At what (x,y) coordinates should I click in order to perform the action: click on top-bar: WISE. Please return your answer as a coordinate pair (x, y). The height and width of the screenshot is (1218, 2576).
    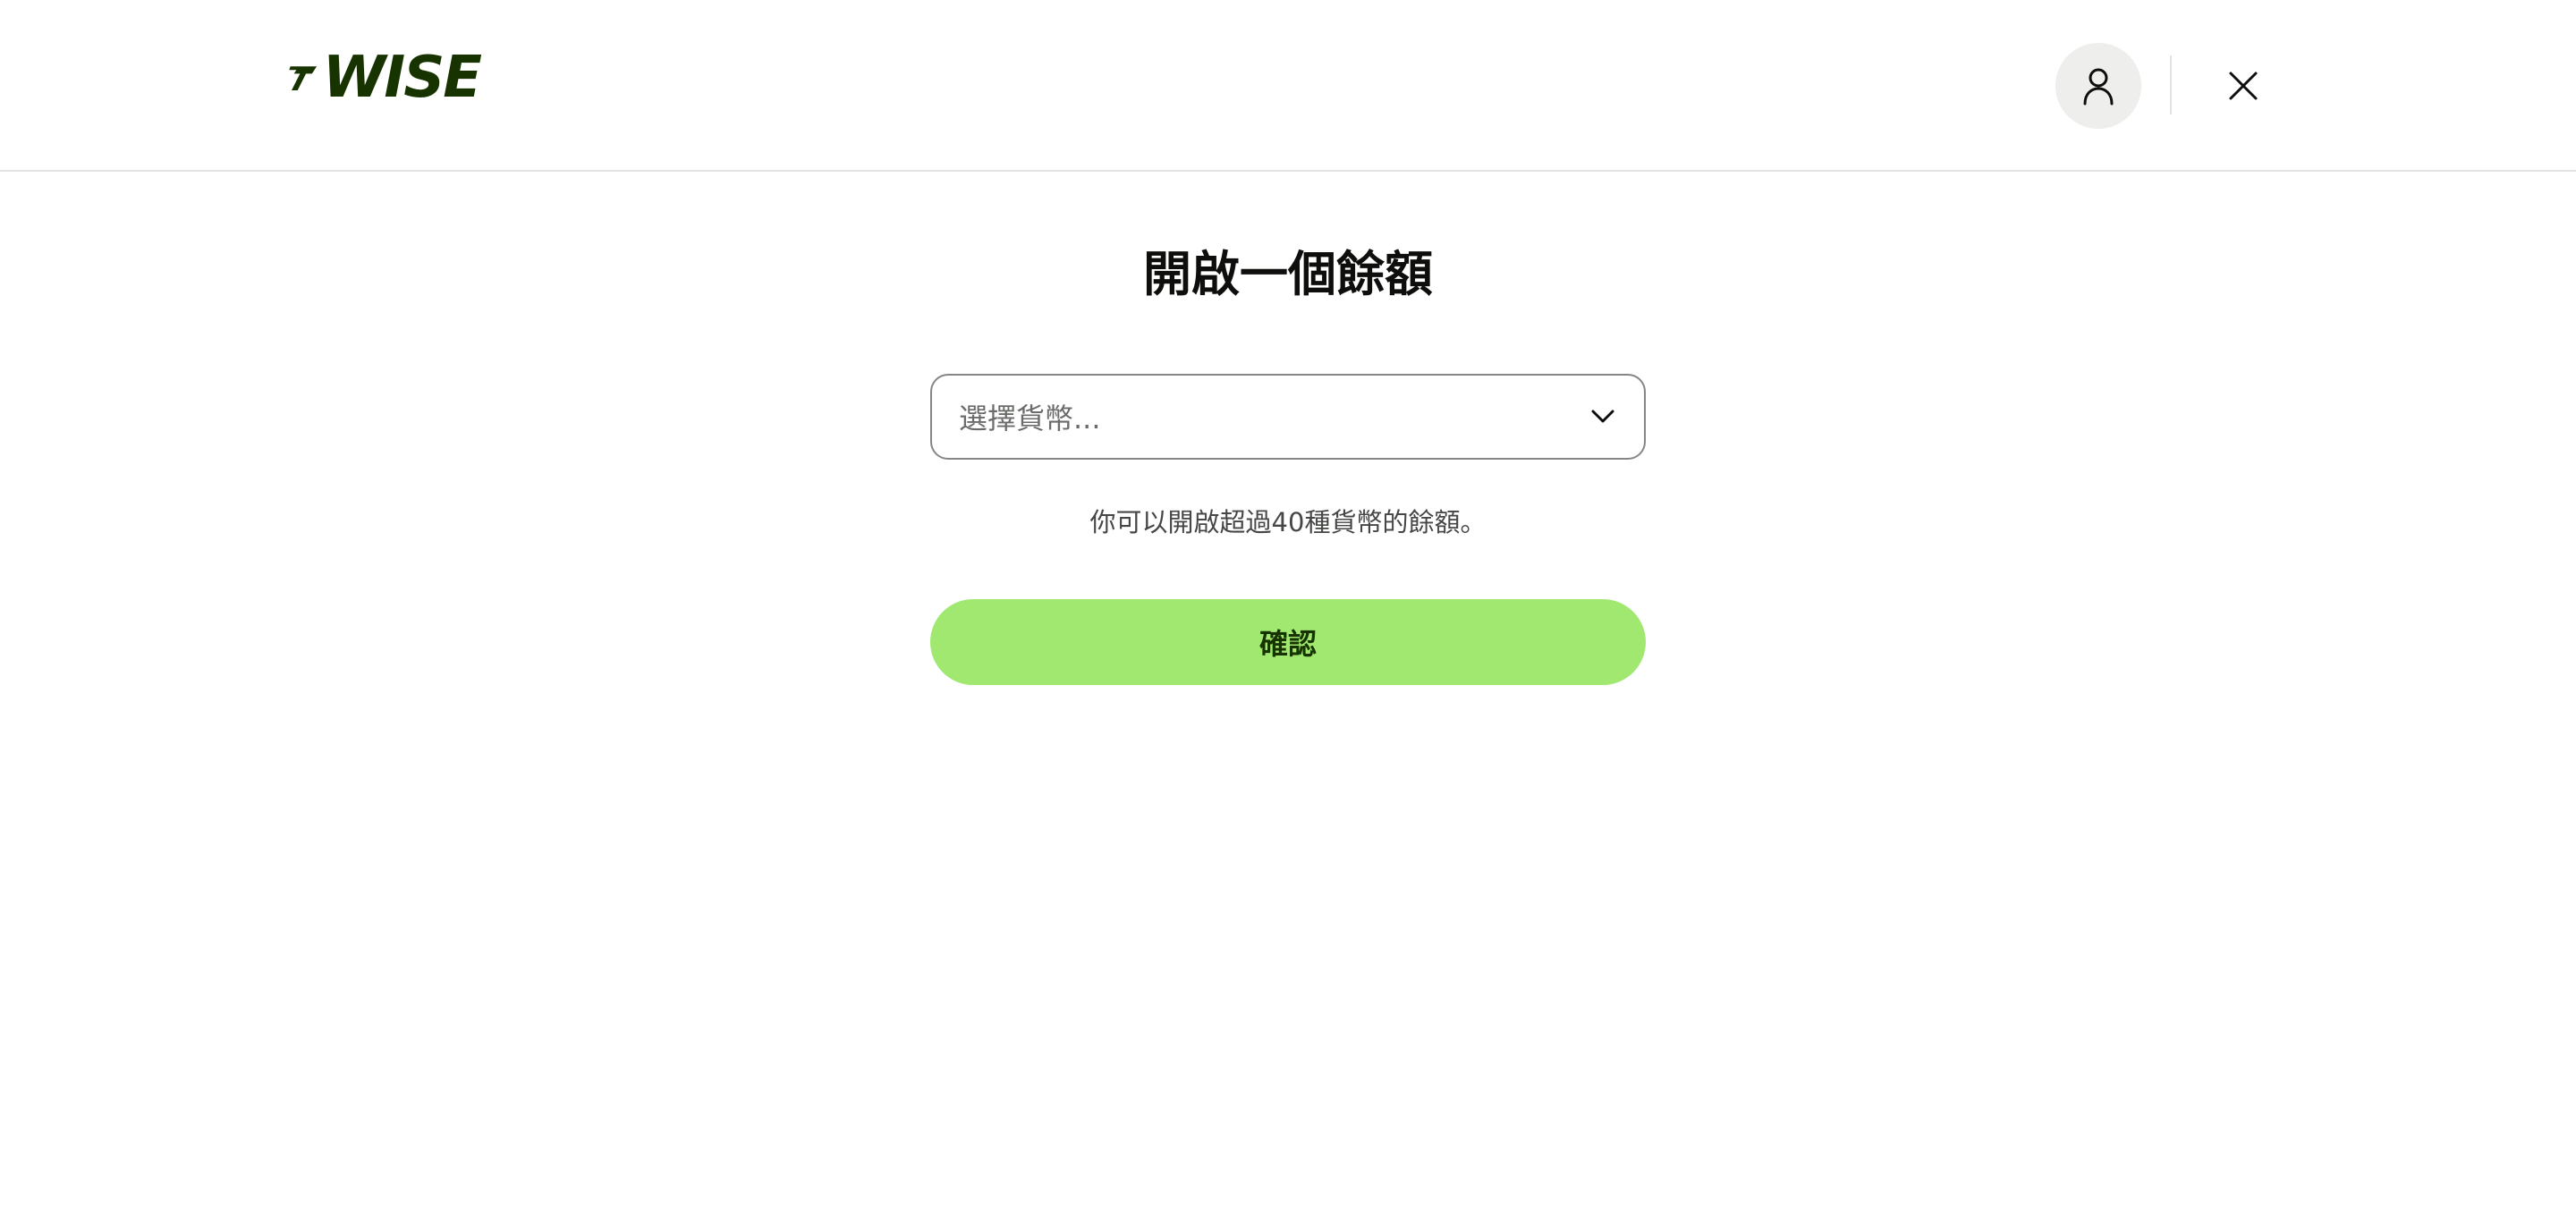
    Looking at the image, I should click on (1288, 86).